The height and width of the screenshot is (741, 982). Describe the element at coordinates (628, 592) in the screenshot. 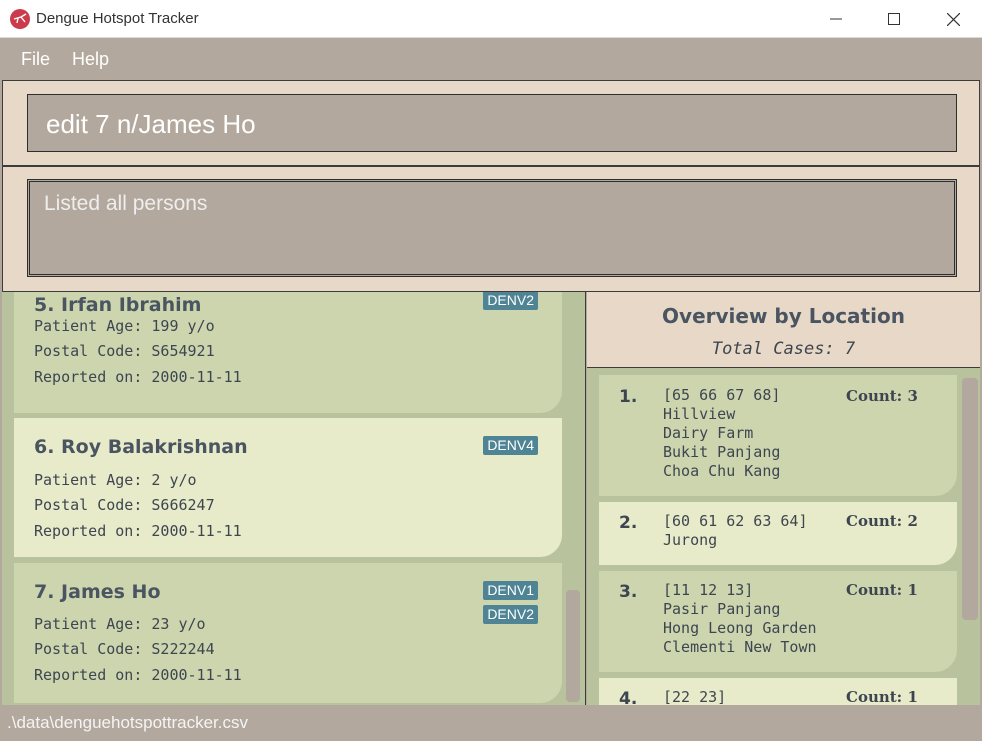

I see `location-index: 3.` at that location.